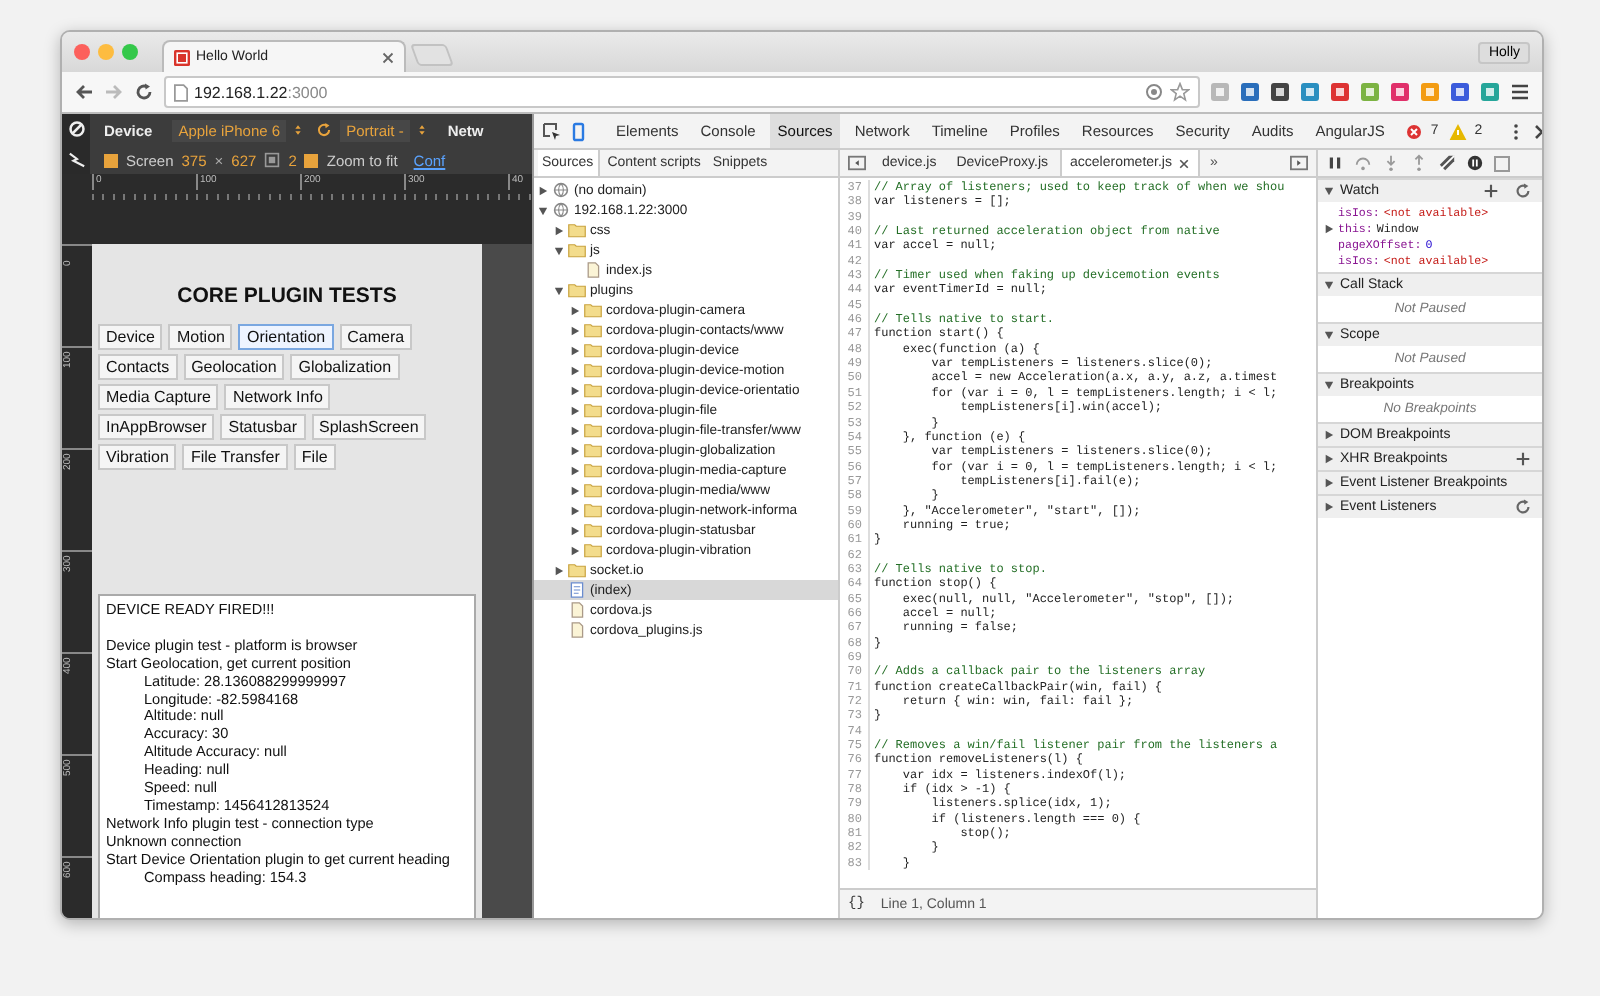  Describe the element at coordinates (84, 92) in the screenshot. I see `back-icon` at that location.